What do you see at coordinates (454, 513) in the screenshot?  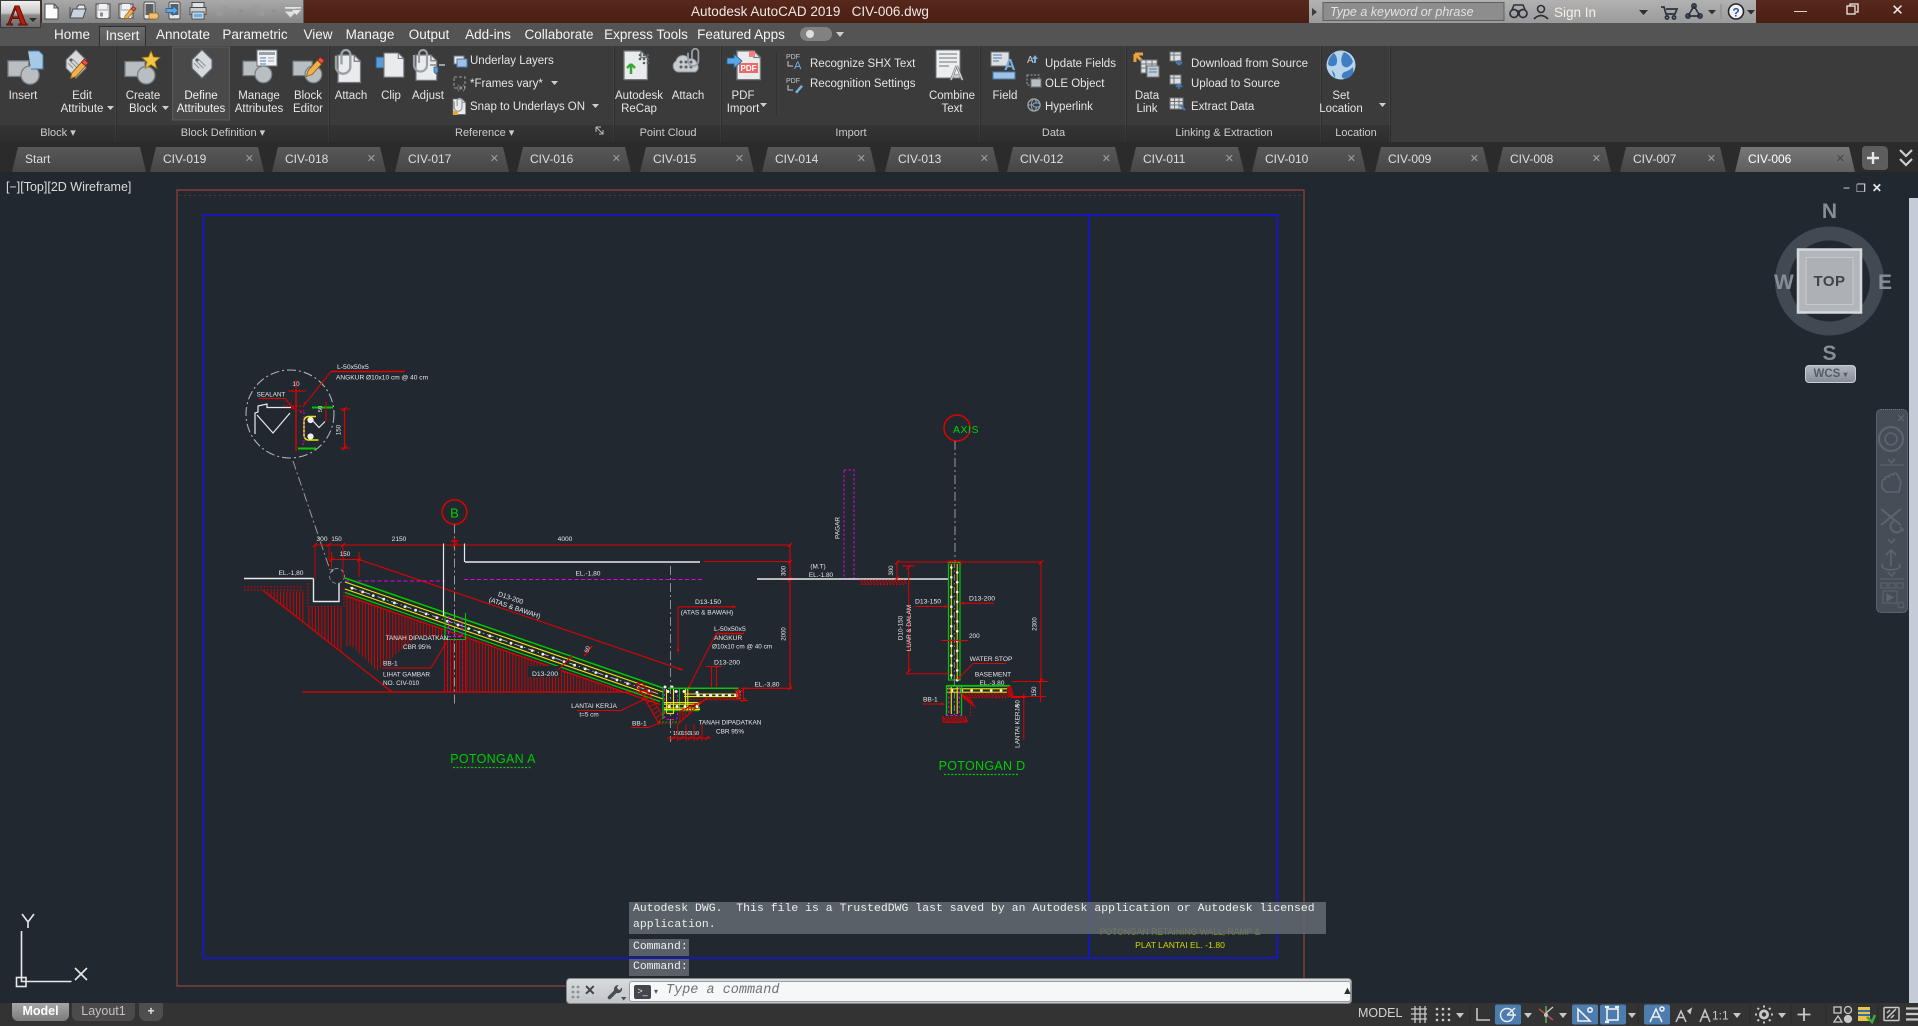 I see `svg-text: B` at bounding box center [454, 513].